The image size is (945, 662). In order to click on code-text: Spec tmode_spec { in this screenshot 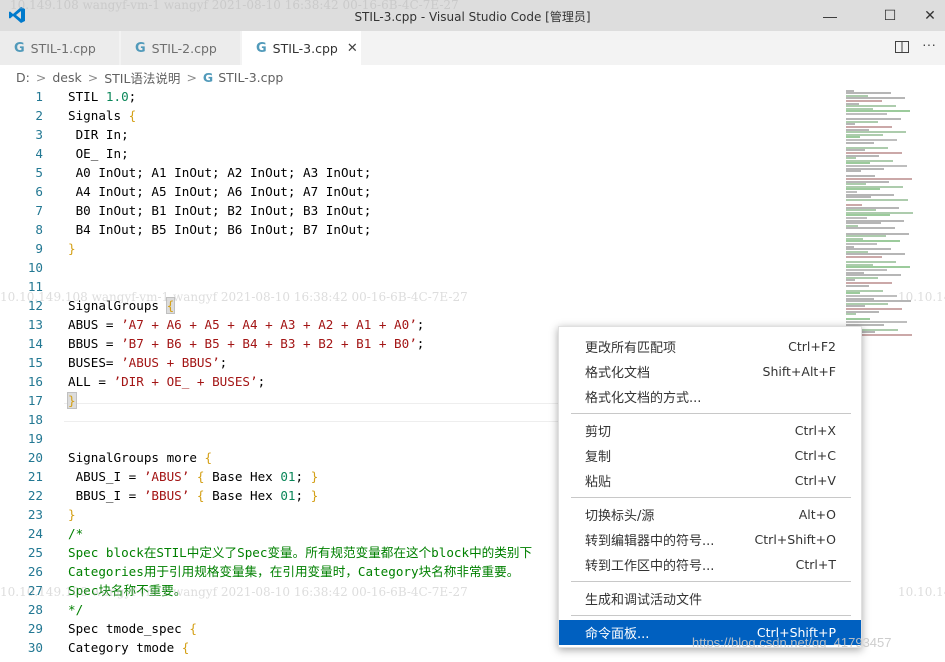, I will do `click(132, 628)`.